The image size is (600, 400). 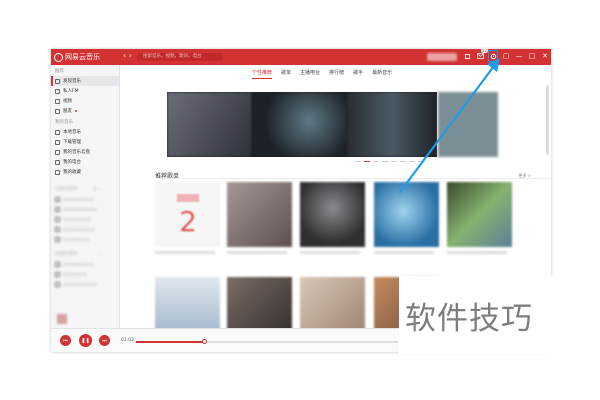 I want to click on sidebar-item-friends: 朋友, so click(x=85, y=111).